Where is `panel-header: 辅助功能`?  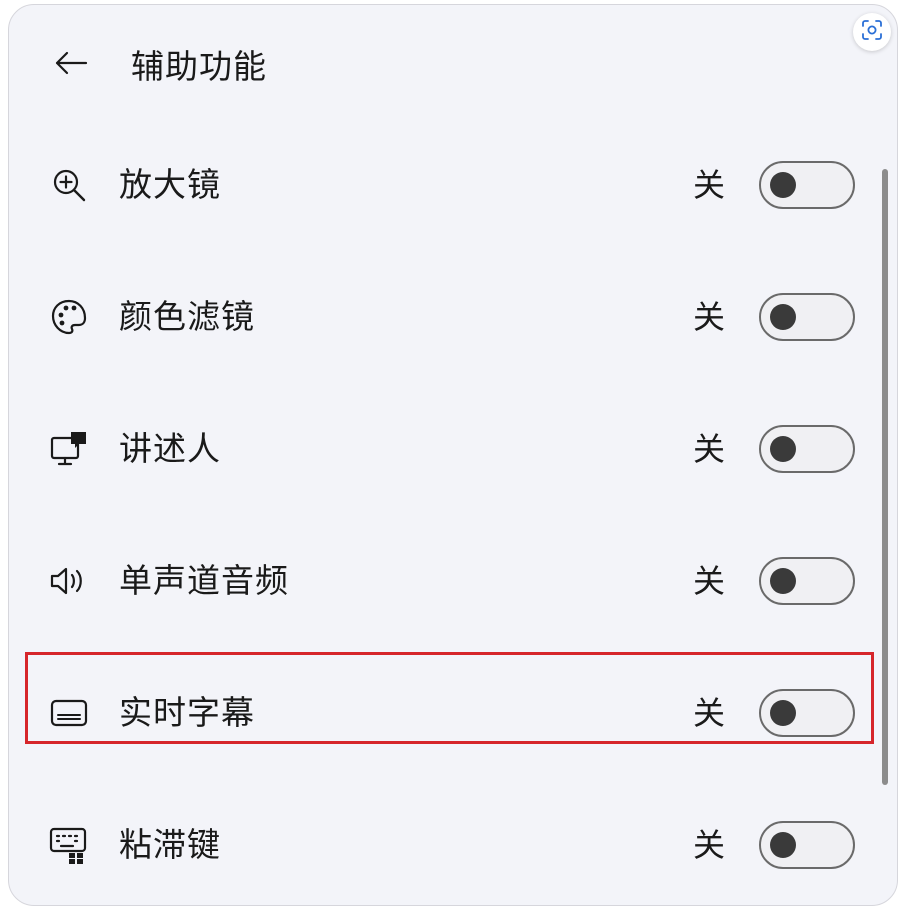
panel-header: 辅助功能 is located at coordinates (453, 60).